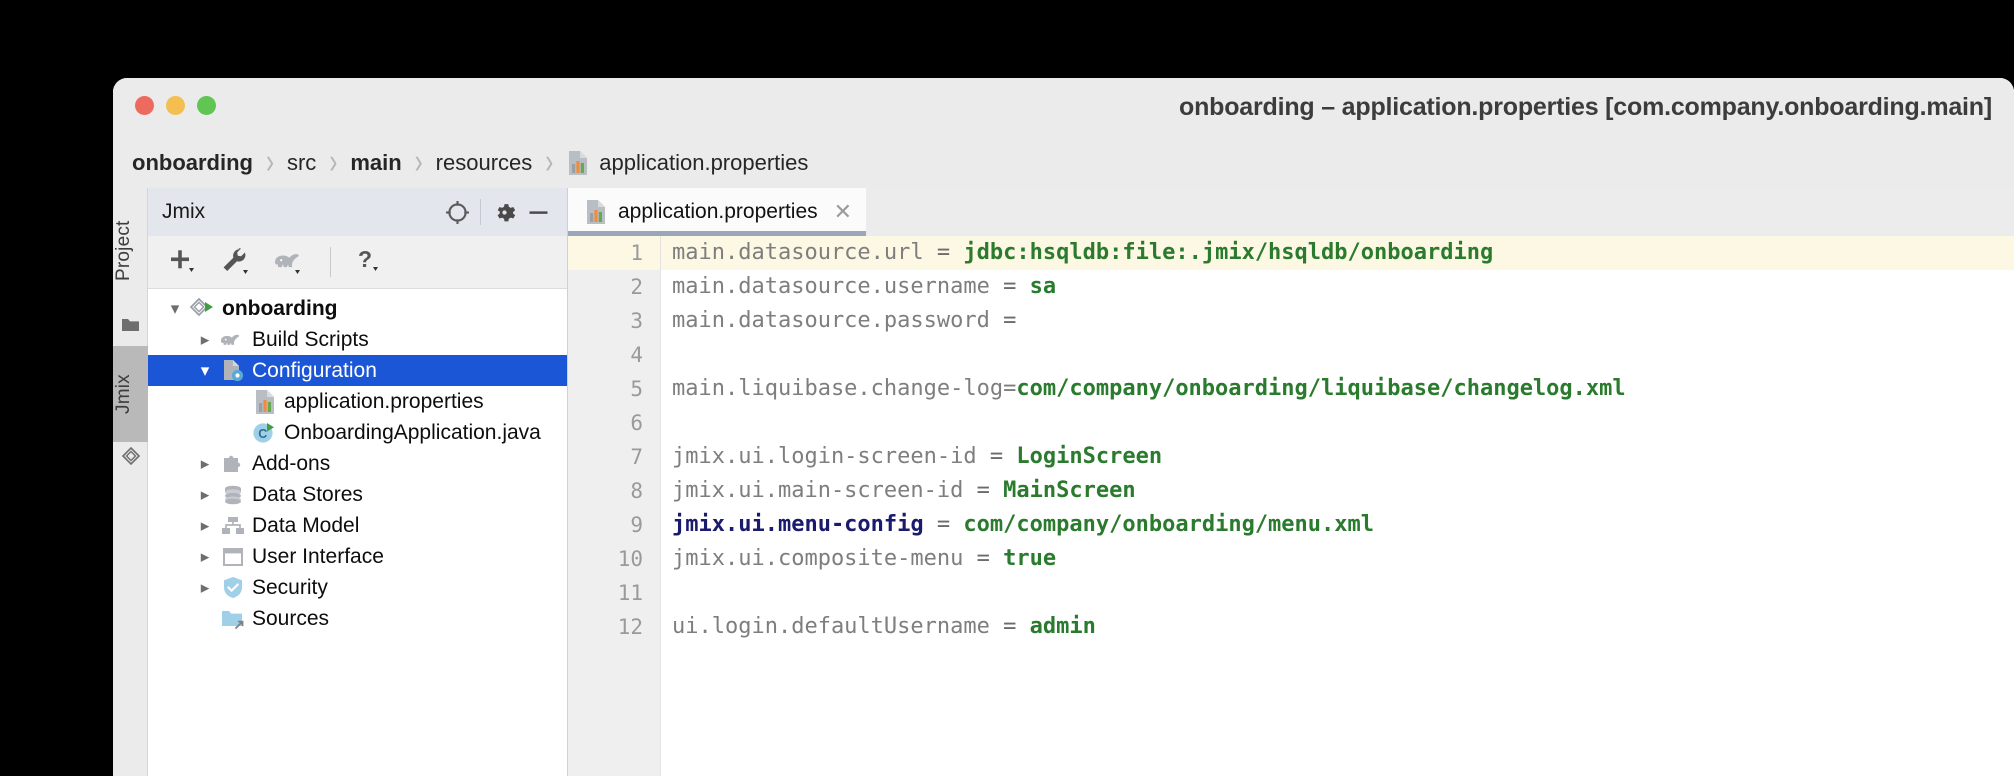 The height and width of the screenshot is (776, 2014). I want to click on tab-application-properties: application.properties ✕, so click(717, 212).